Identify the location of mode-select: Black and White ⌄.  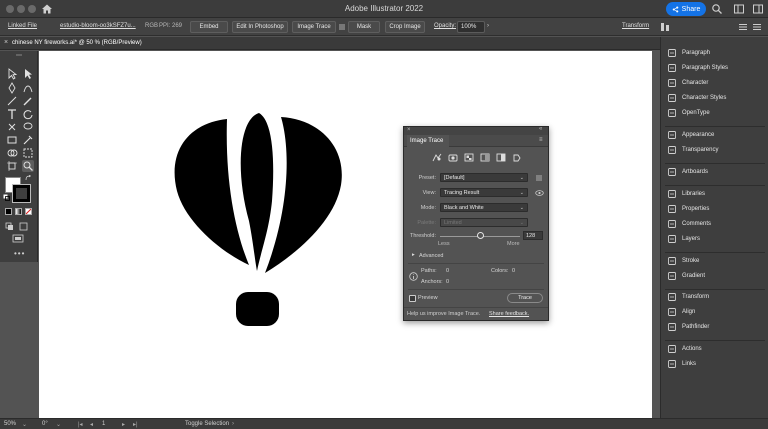
(484, 207).